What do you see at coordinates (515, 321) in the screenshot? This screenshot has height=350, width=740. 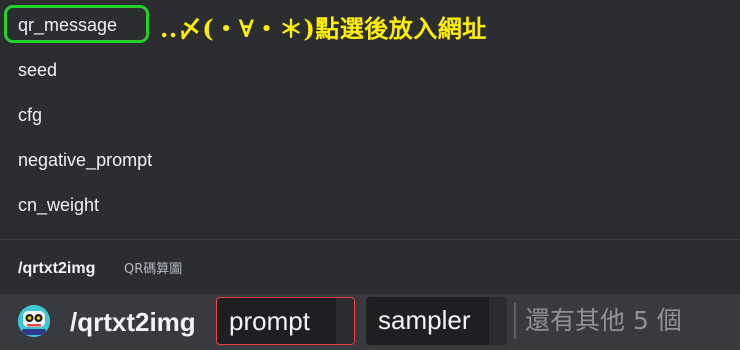 I see `text-caret` at bounding box center [515, 321].